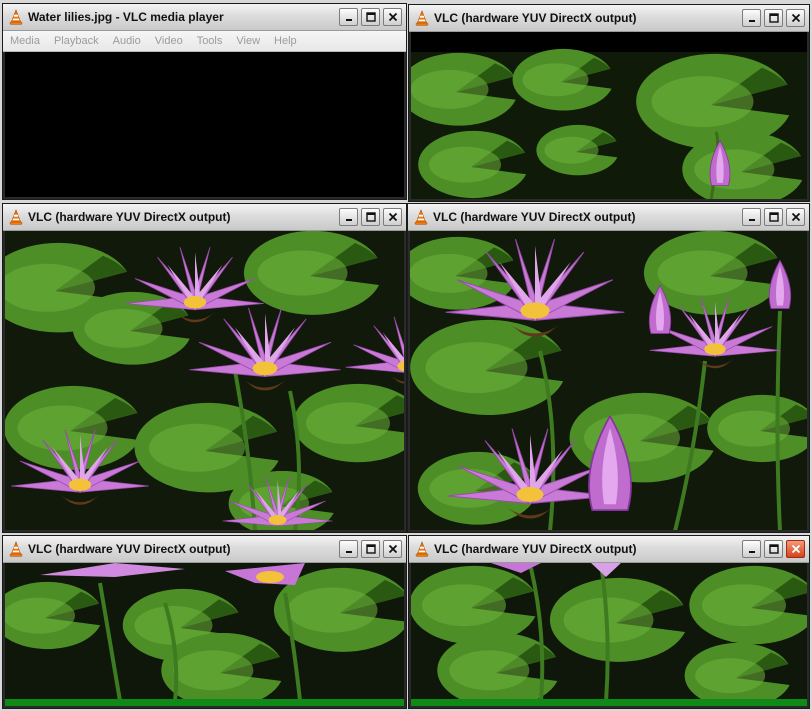  What do you see at coordinates (126, 17) in the screenshot?
I see `window-title: Water lilies.jpg - VLC media player` at bounding box center [126, 17].